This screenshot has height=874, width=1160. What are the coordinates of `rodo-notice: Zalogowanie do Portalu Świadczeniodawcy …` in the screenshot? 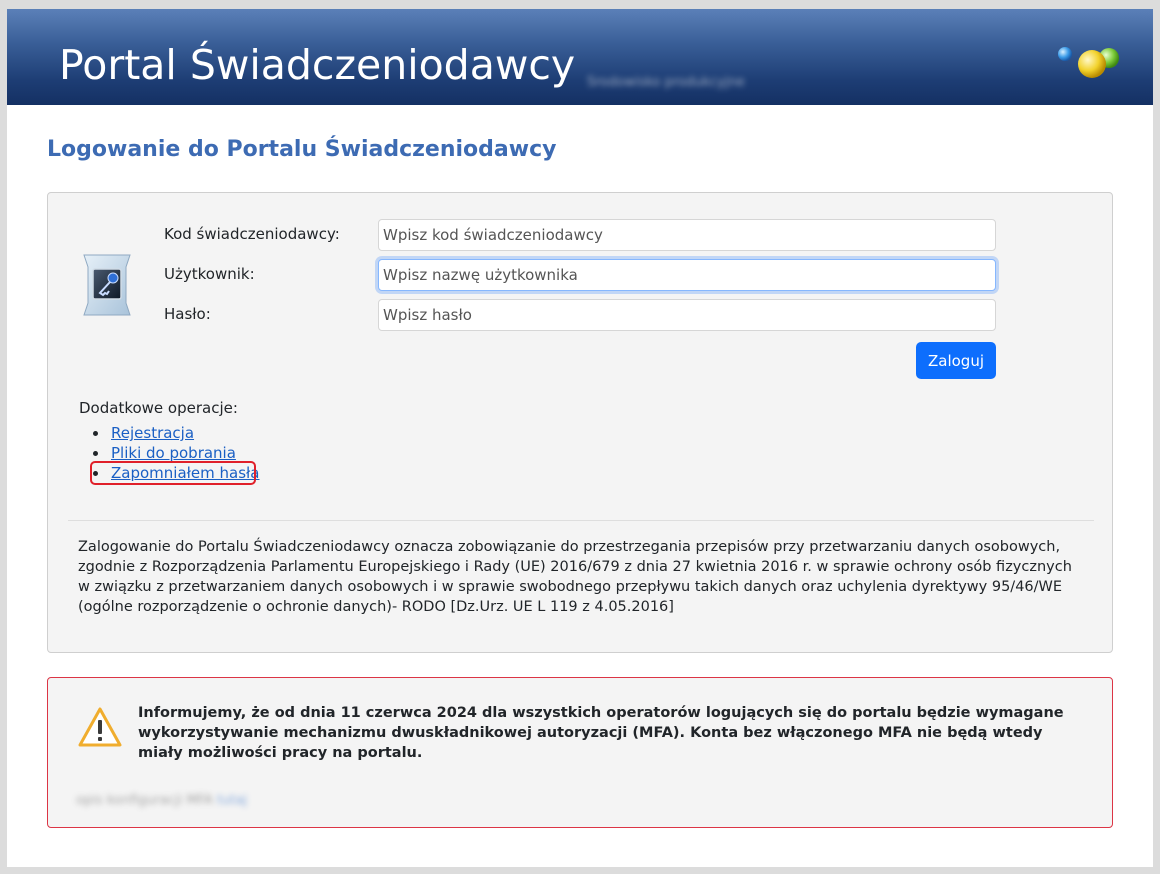 It's located at (575, 577).